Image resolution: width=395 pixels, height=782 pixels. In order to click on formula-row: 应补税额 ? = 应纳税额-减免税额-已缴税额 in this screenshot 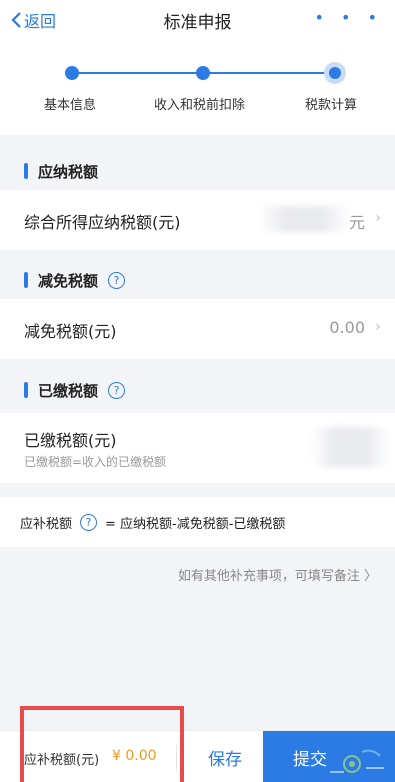, I will do `click(197, 522)`.